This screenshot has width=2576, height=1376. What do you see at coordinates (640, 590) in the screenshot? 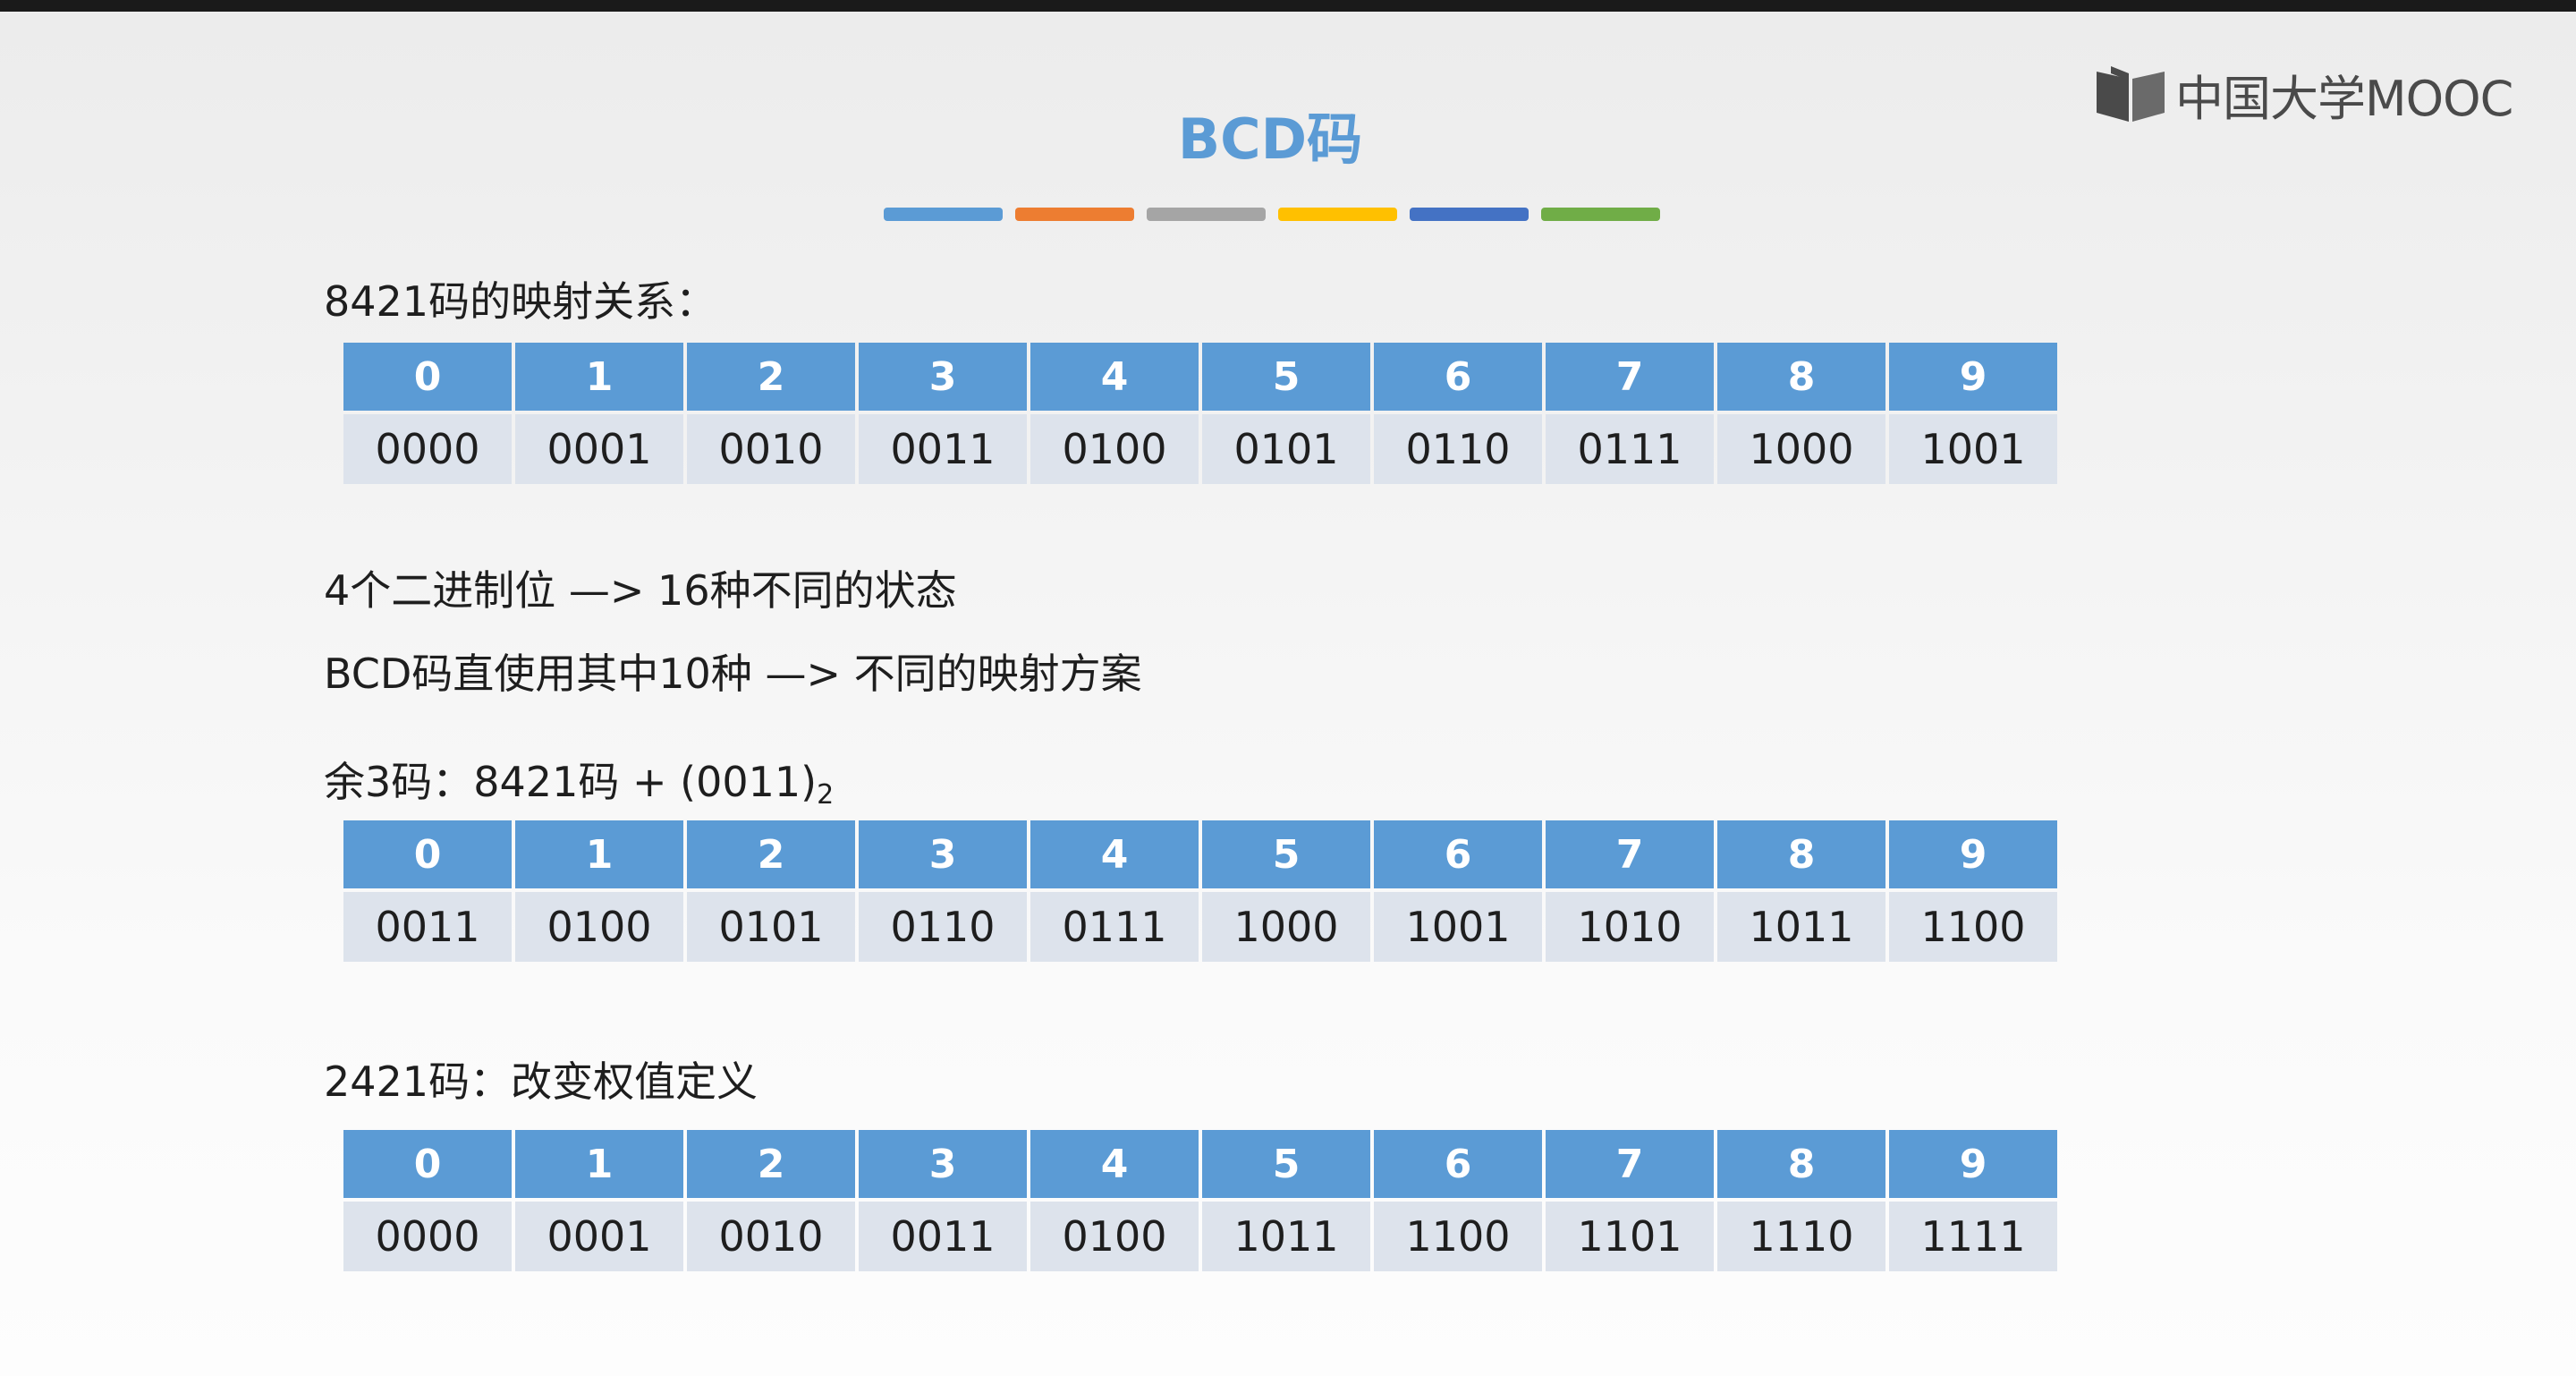
I see `note-states: 4个二进制位 —> 16种不同的状态` at bounding box center [640, 590].